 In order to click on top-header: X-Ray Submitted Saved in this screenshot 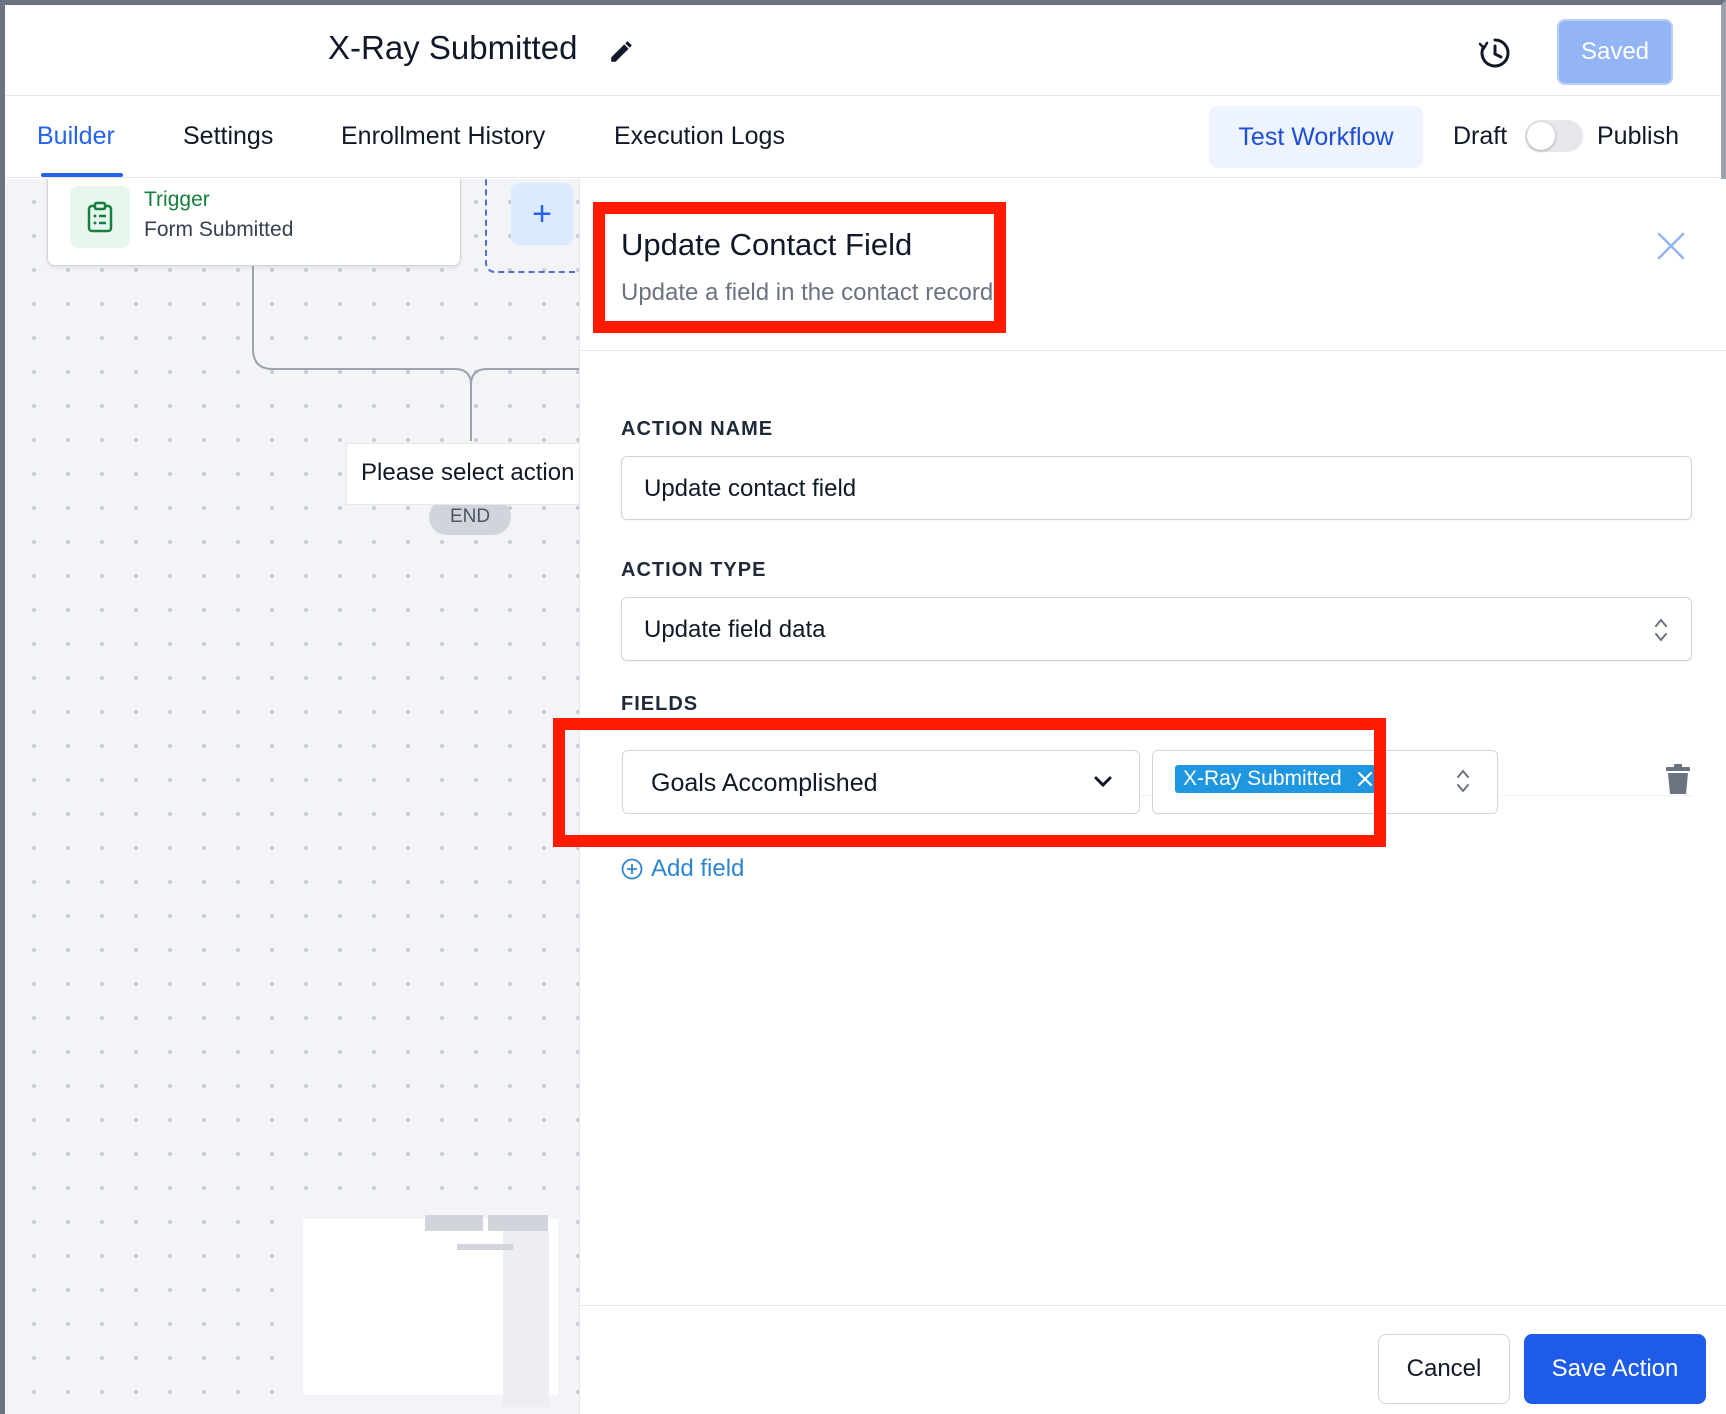, I will do `click(863, 50)`.